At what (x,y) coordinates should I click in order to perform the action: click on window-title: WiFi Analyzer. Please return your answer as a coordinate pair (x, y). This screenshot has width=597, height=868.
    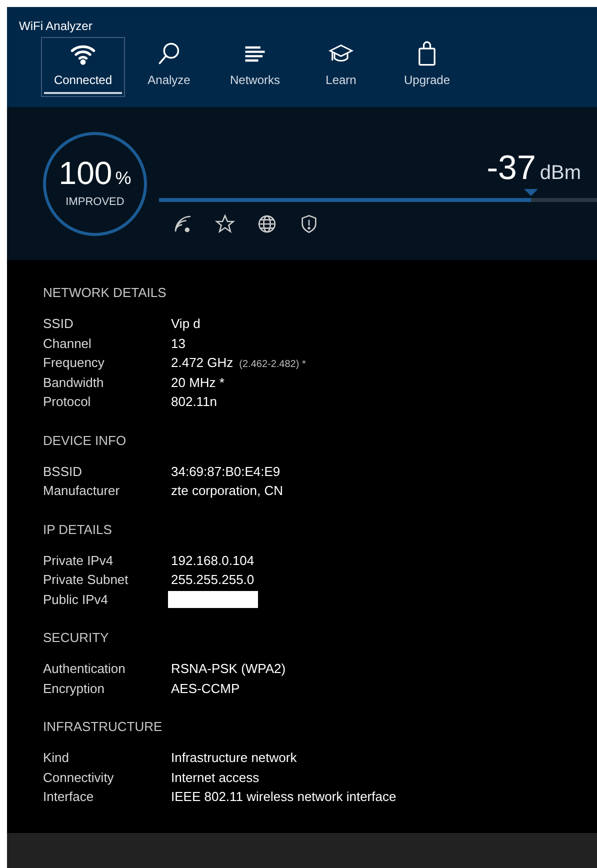
    Looking at the image, I should click on (56, 26).